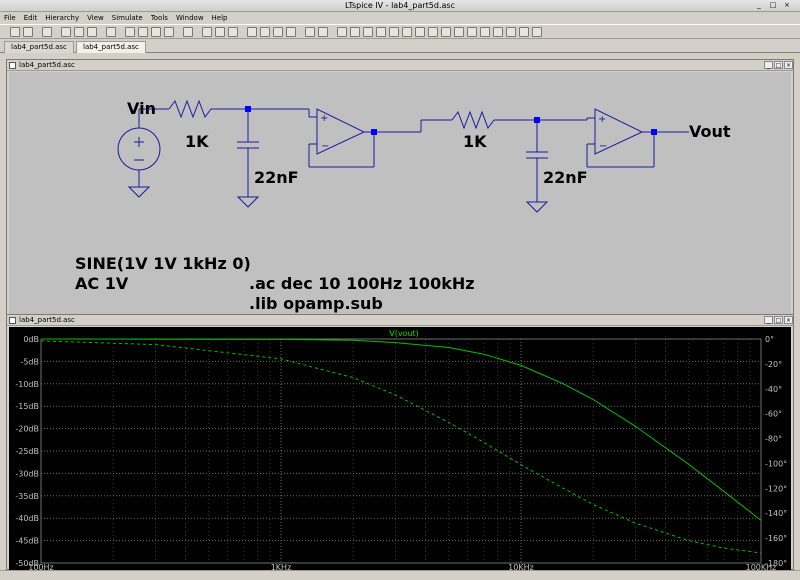 The height and width of the screenshot is (580, 800). I want to click on save-icon, so click(47, 32).